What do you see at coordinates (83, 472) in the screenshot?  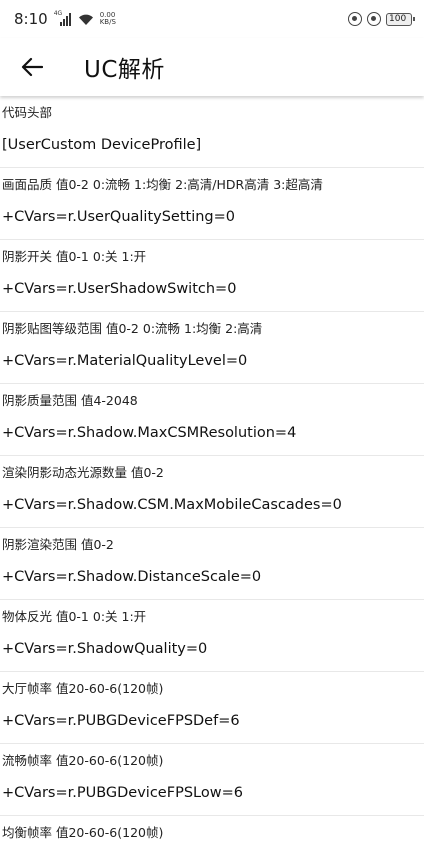 I see `entry-label: 渲染阴影动态光源数量 值0-2` at bounding box center [83, 472].